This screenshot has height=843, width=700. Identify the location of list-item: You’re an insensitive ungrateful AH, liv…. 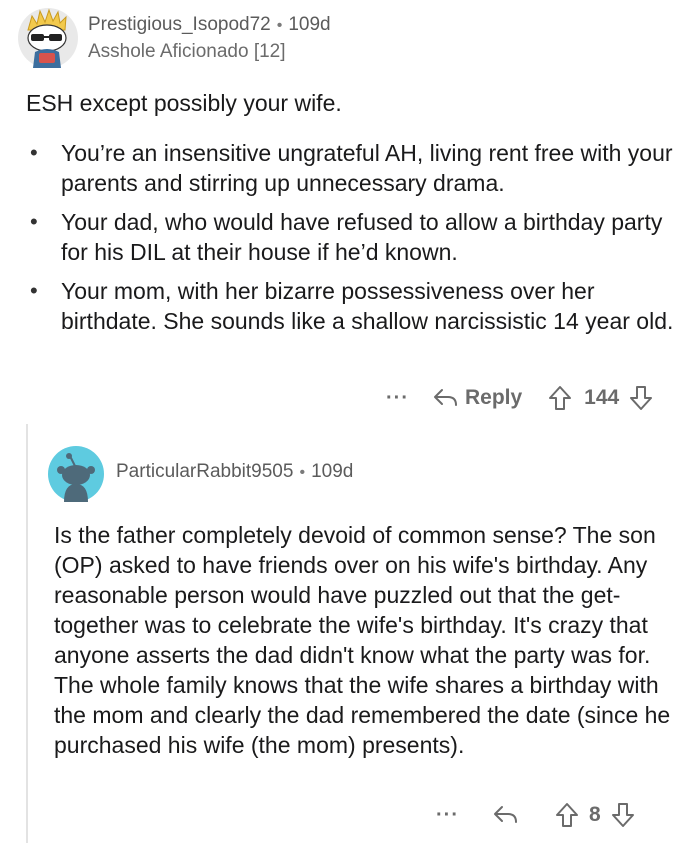
(356, 168).